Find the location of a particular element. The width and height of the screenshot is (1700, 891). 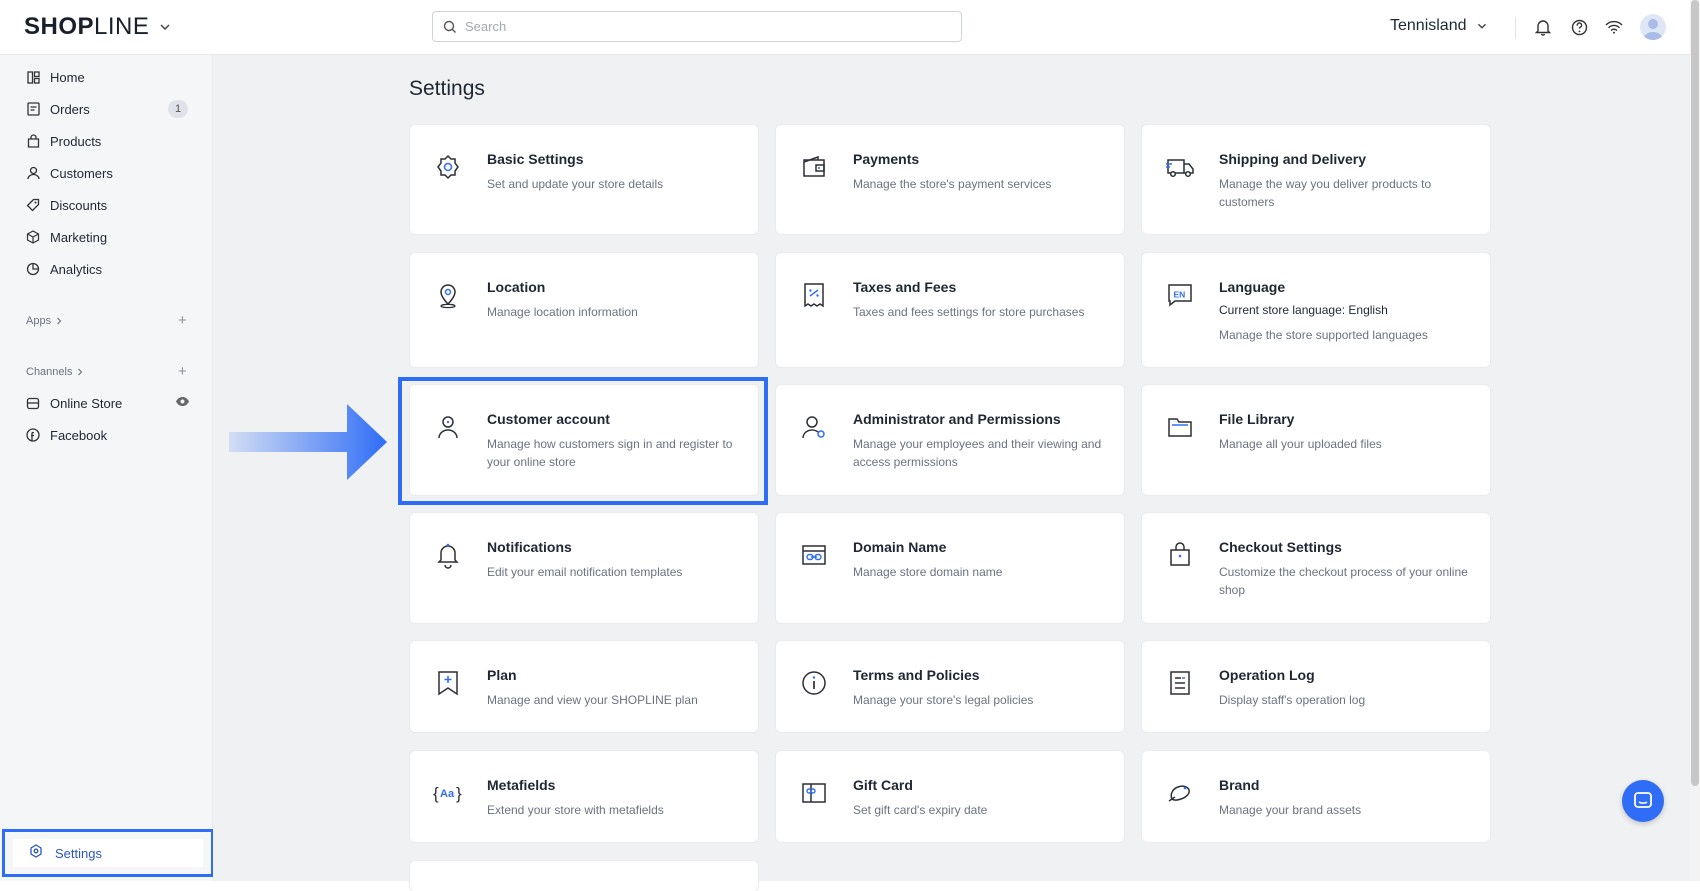

sidebar-item-discounts: Discounts is located at coordinates (109, 205).